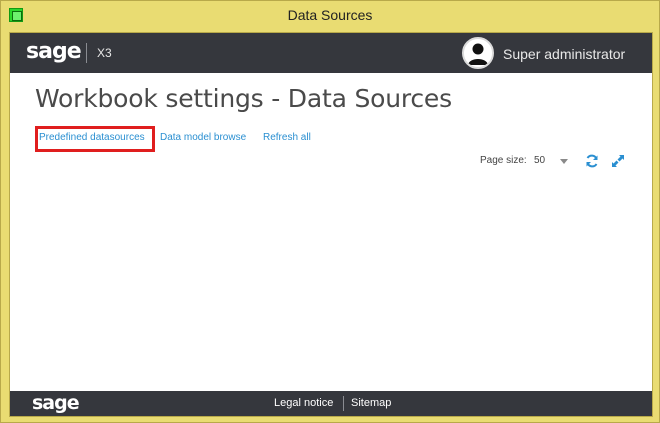  Describe the element at coordinates (503, 160) in the screenshot. I see `page-size-label: Page size:` at that location.